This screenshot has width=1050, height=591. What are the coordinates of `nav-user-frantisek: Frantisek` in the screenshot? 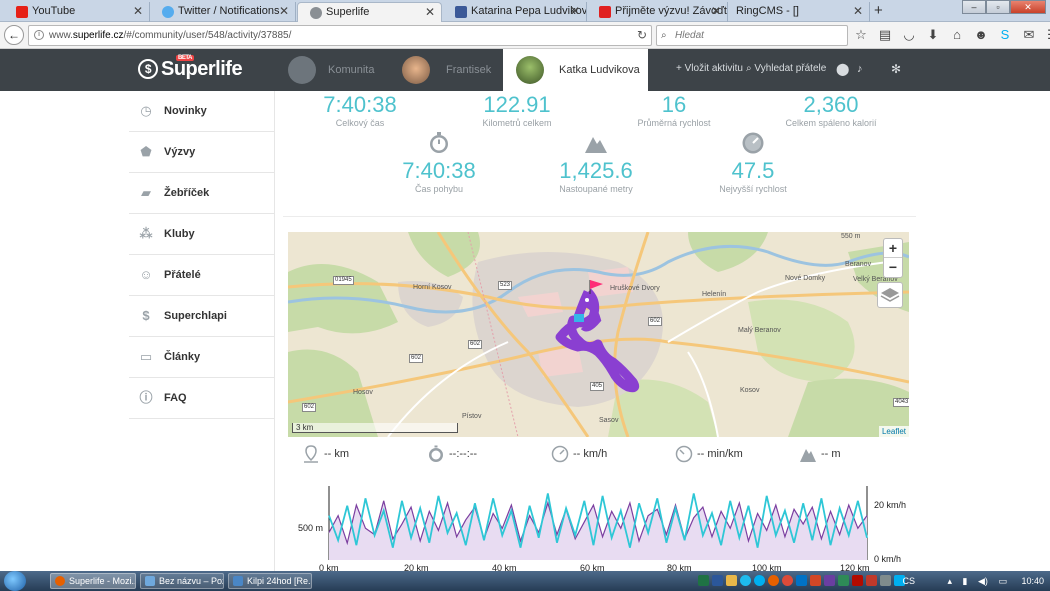 It's located at (452, 70).